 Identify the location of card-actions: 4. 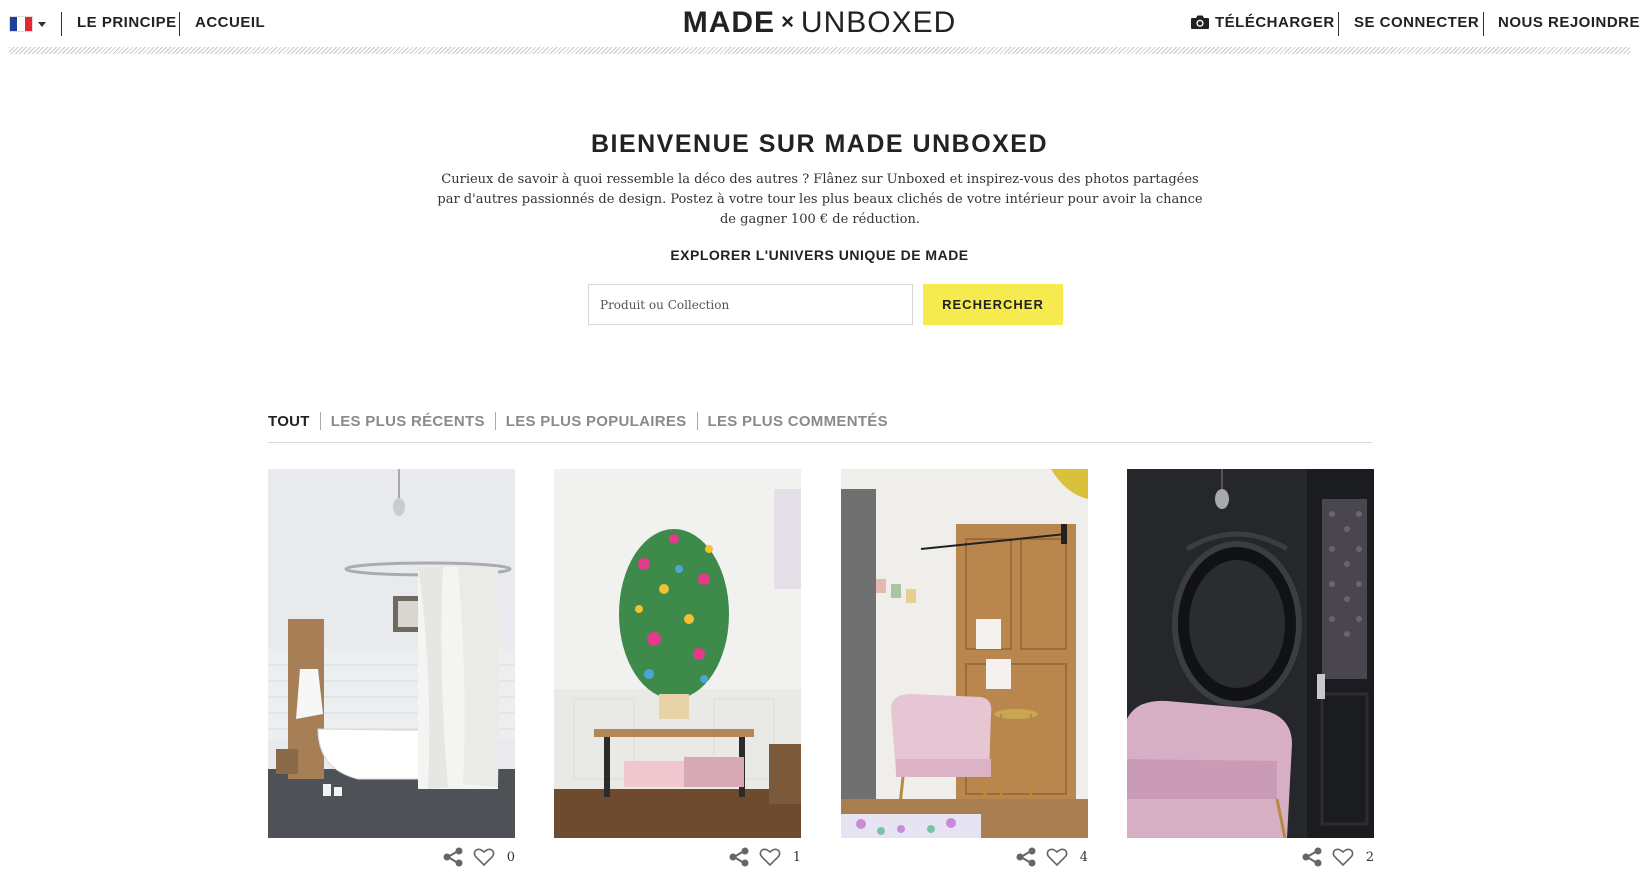
(1051, 857).